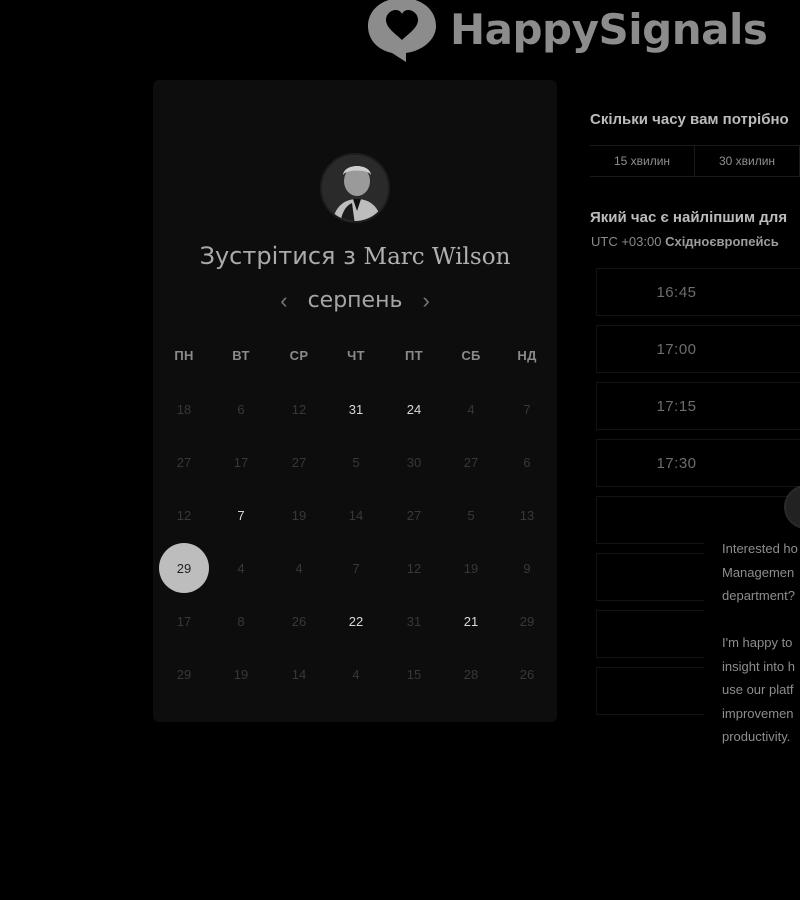 The image size is (800, 900). I want to click on duration-option-30: 30 хвилин, so click(747, 161).